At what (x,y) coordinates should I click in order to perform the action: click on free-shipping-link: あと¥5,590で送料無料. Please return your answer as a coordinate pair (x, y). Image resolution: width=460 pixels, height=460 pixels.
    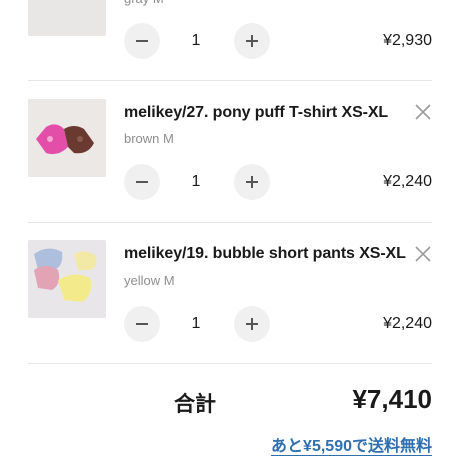
    Looking at the image, I should click on (351, 444).